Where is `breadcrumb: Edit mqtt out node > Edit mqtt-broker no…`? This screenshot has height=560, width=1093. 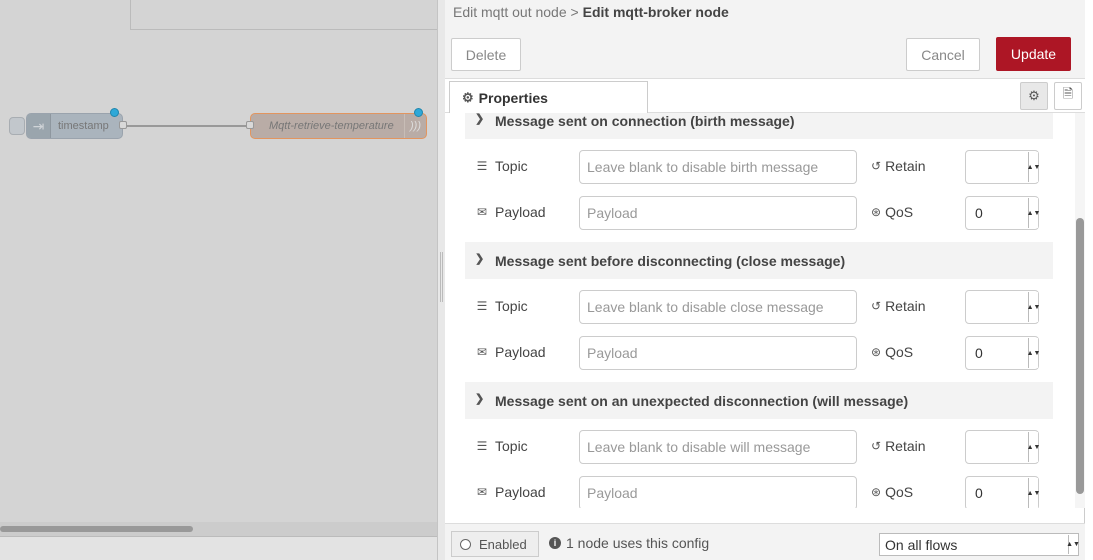 breadcrumb: Edit mqtt out node > Edit mqtt-broker no… is located at coordinates (591, 12).